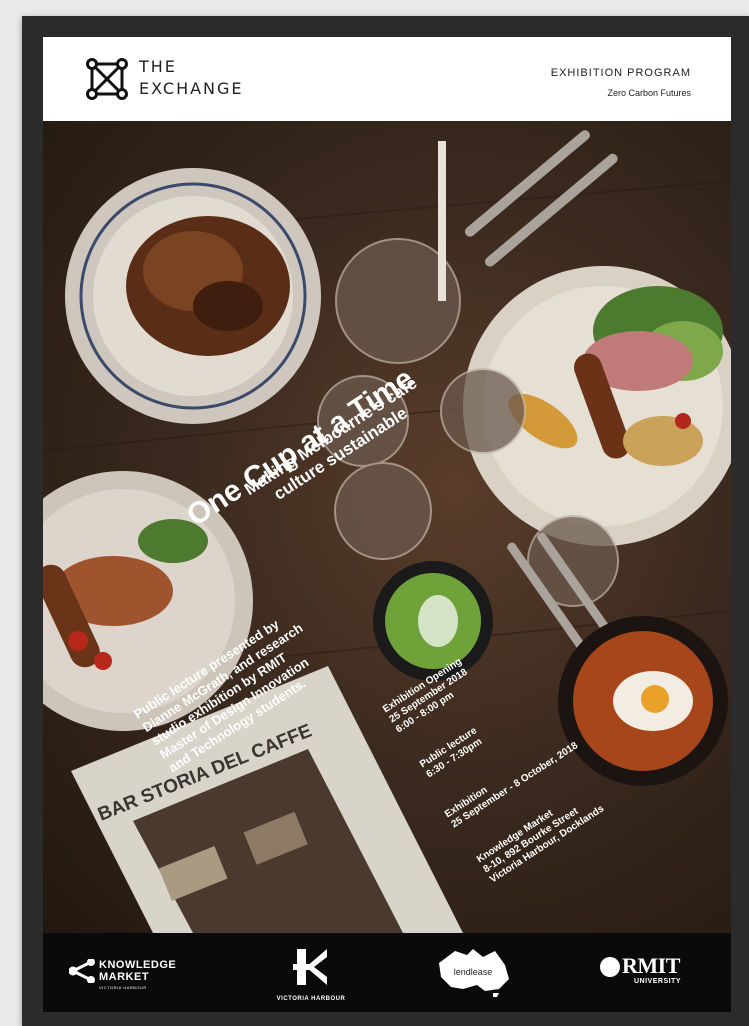 The image size is (749, 1026). I want to click on matcha-cup, so click(433, 621).